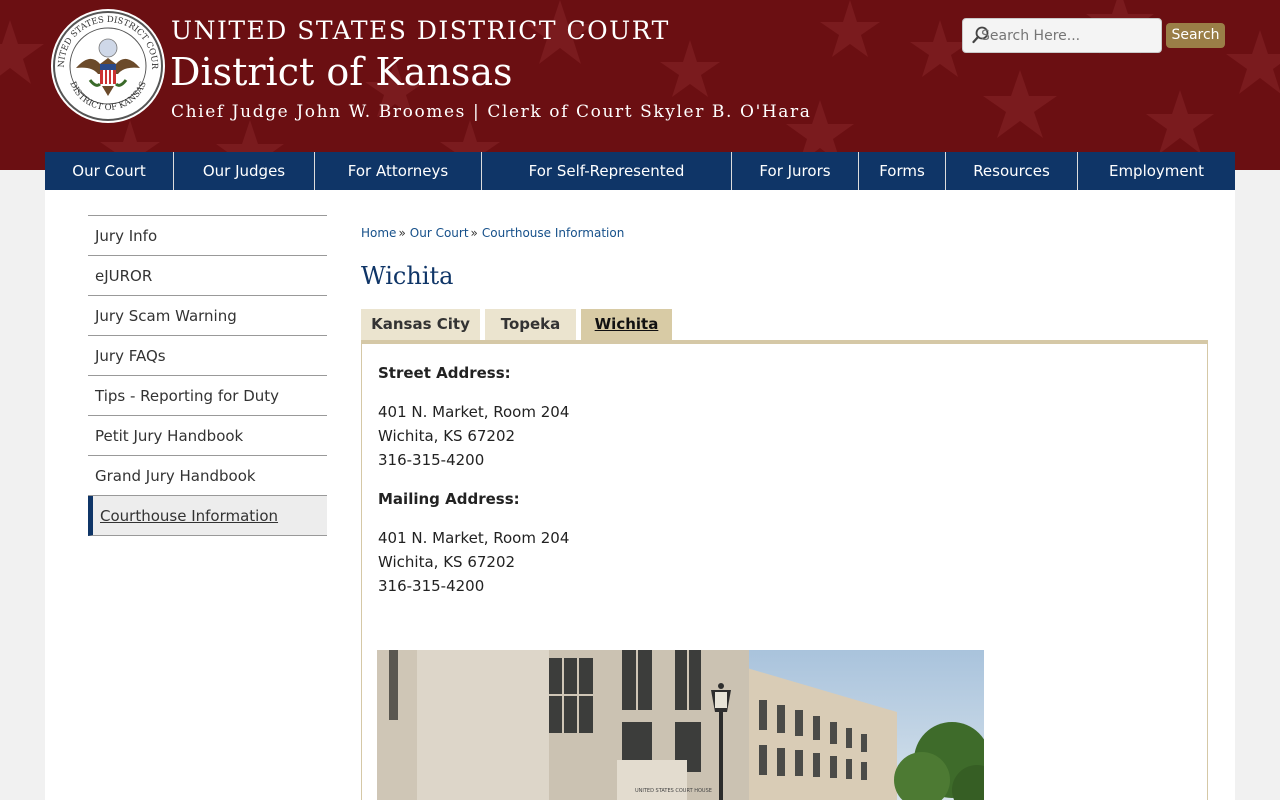 Image resolution: width=1280 pixels, height=800 pixels. Describe the element at coordinates (407, 276) in the screenshot. I see `page-title: Wichita` at that location.